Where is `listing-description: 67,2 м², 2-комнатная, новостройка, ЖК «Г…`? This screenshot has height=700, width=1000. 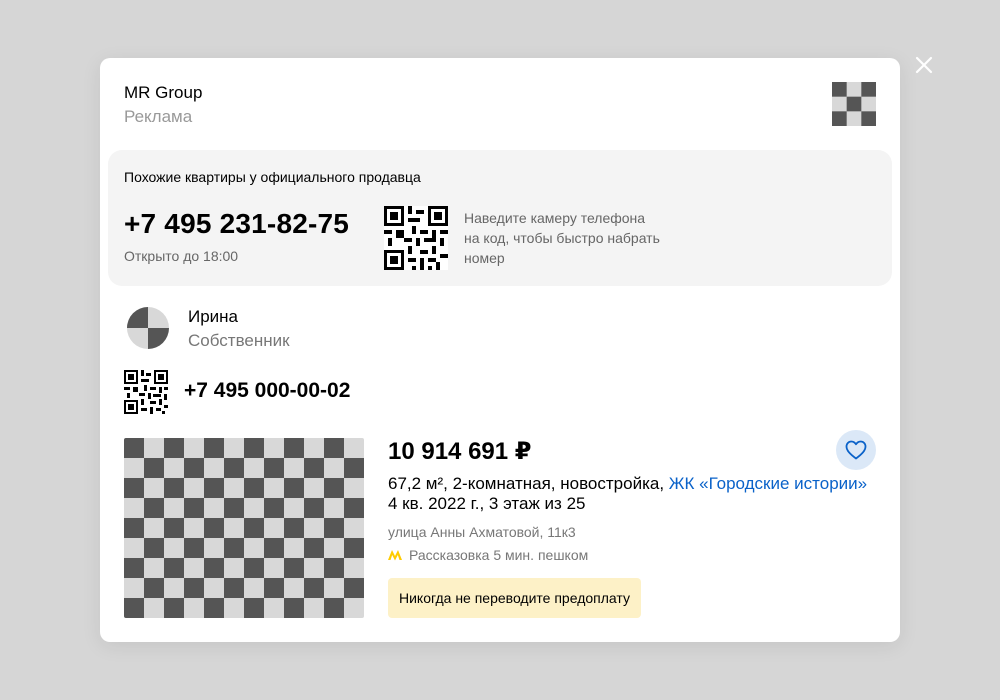
listing-description: 67,2 м², 2-комнатная, новостройка, ЖК «Г… is located at coordinates (633, 484).